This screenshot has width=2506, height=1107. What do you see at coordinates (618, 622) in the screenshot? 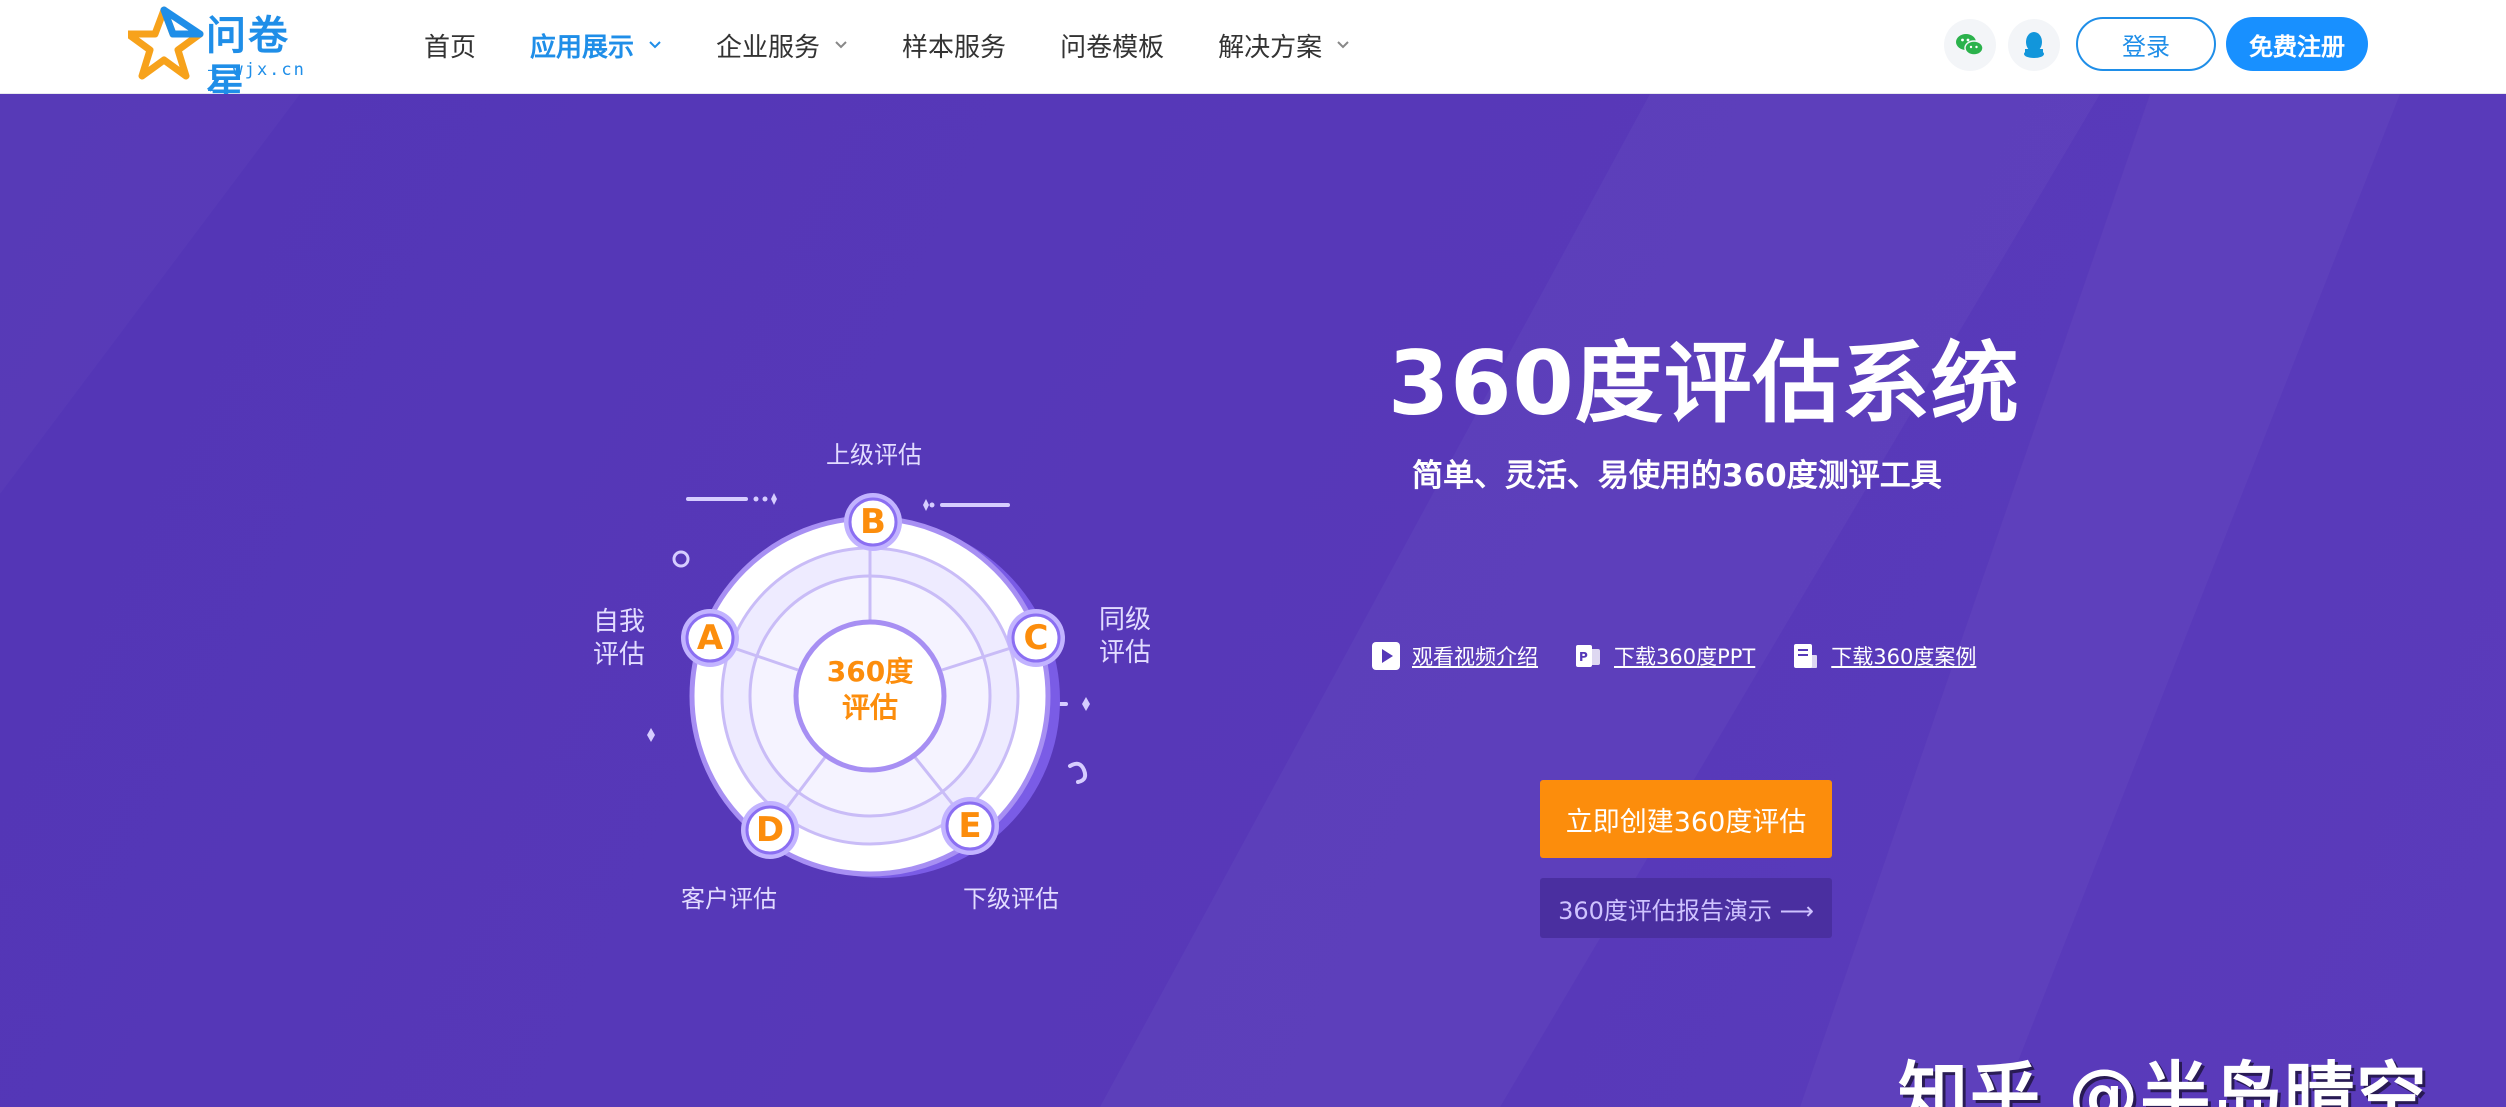
I see `label-self-line1: 自我` at bounding box center [618, 622].